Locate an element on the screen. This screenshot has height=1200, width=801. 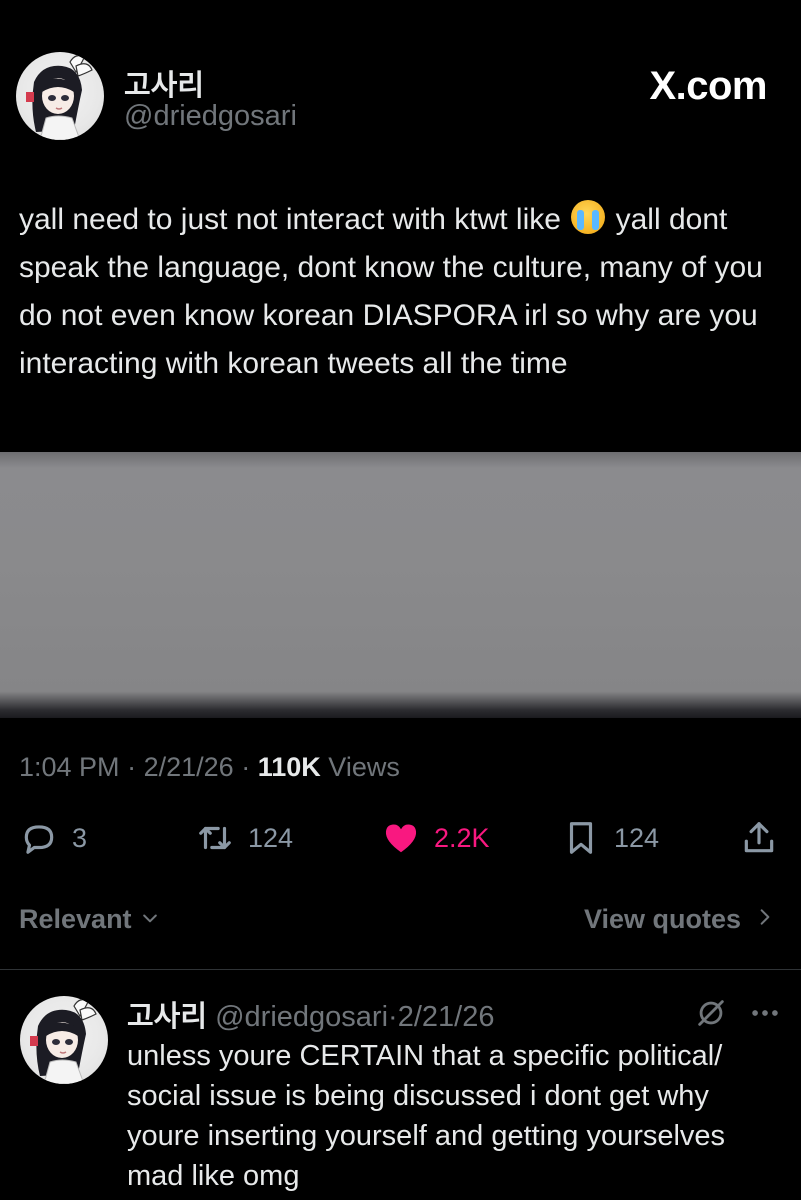
reply-author-name: 고사리 is located at coordinates (167, 1017).